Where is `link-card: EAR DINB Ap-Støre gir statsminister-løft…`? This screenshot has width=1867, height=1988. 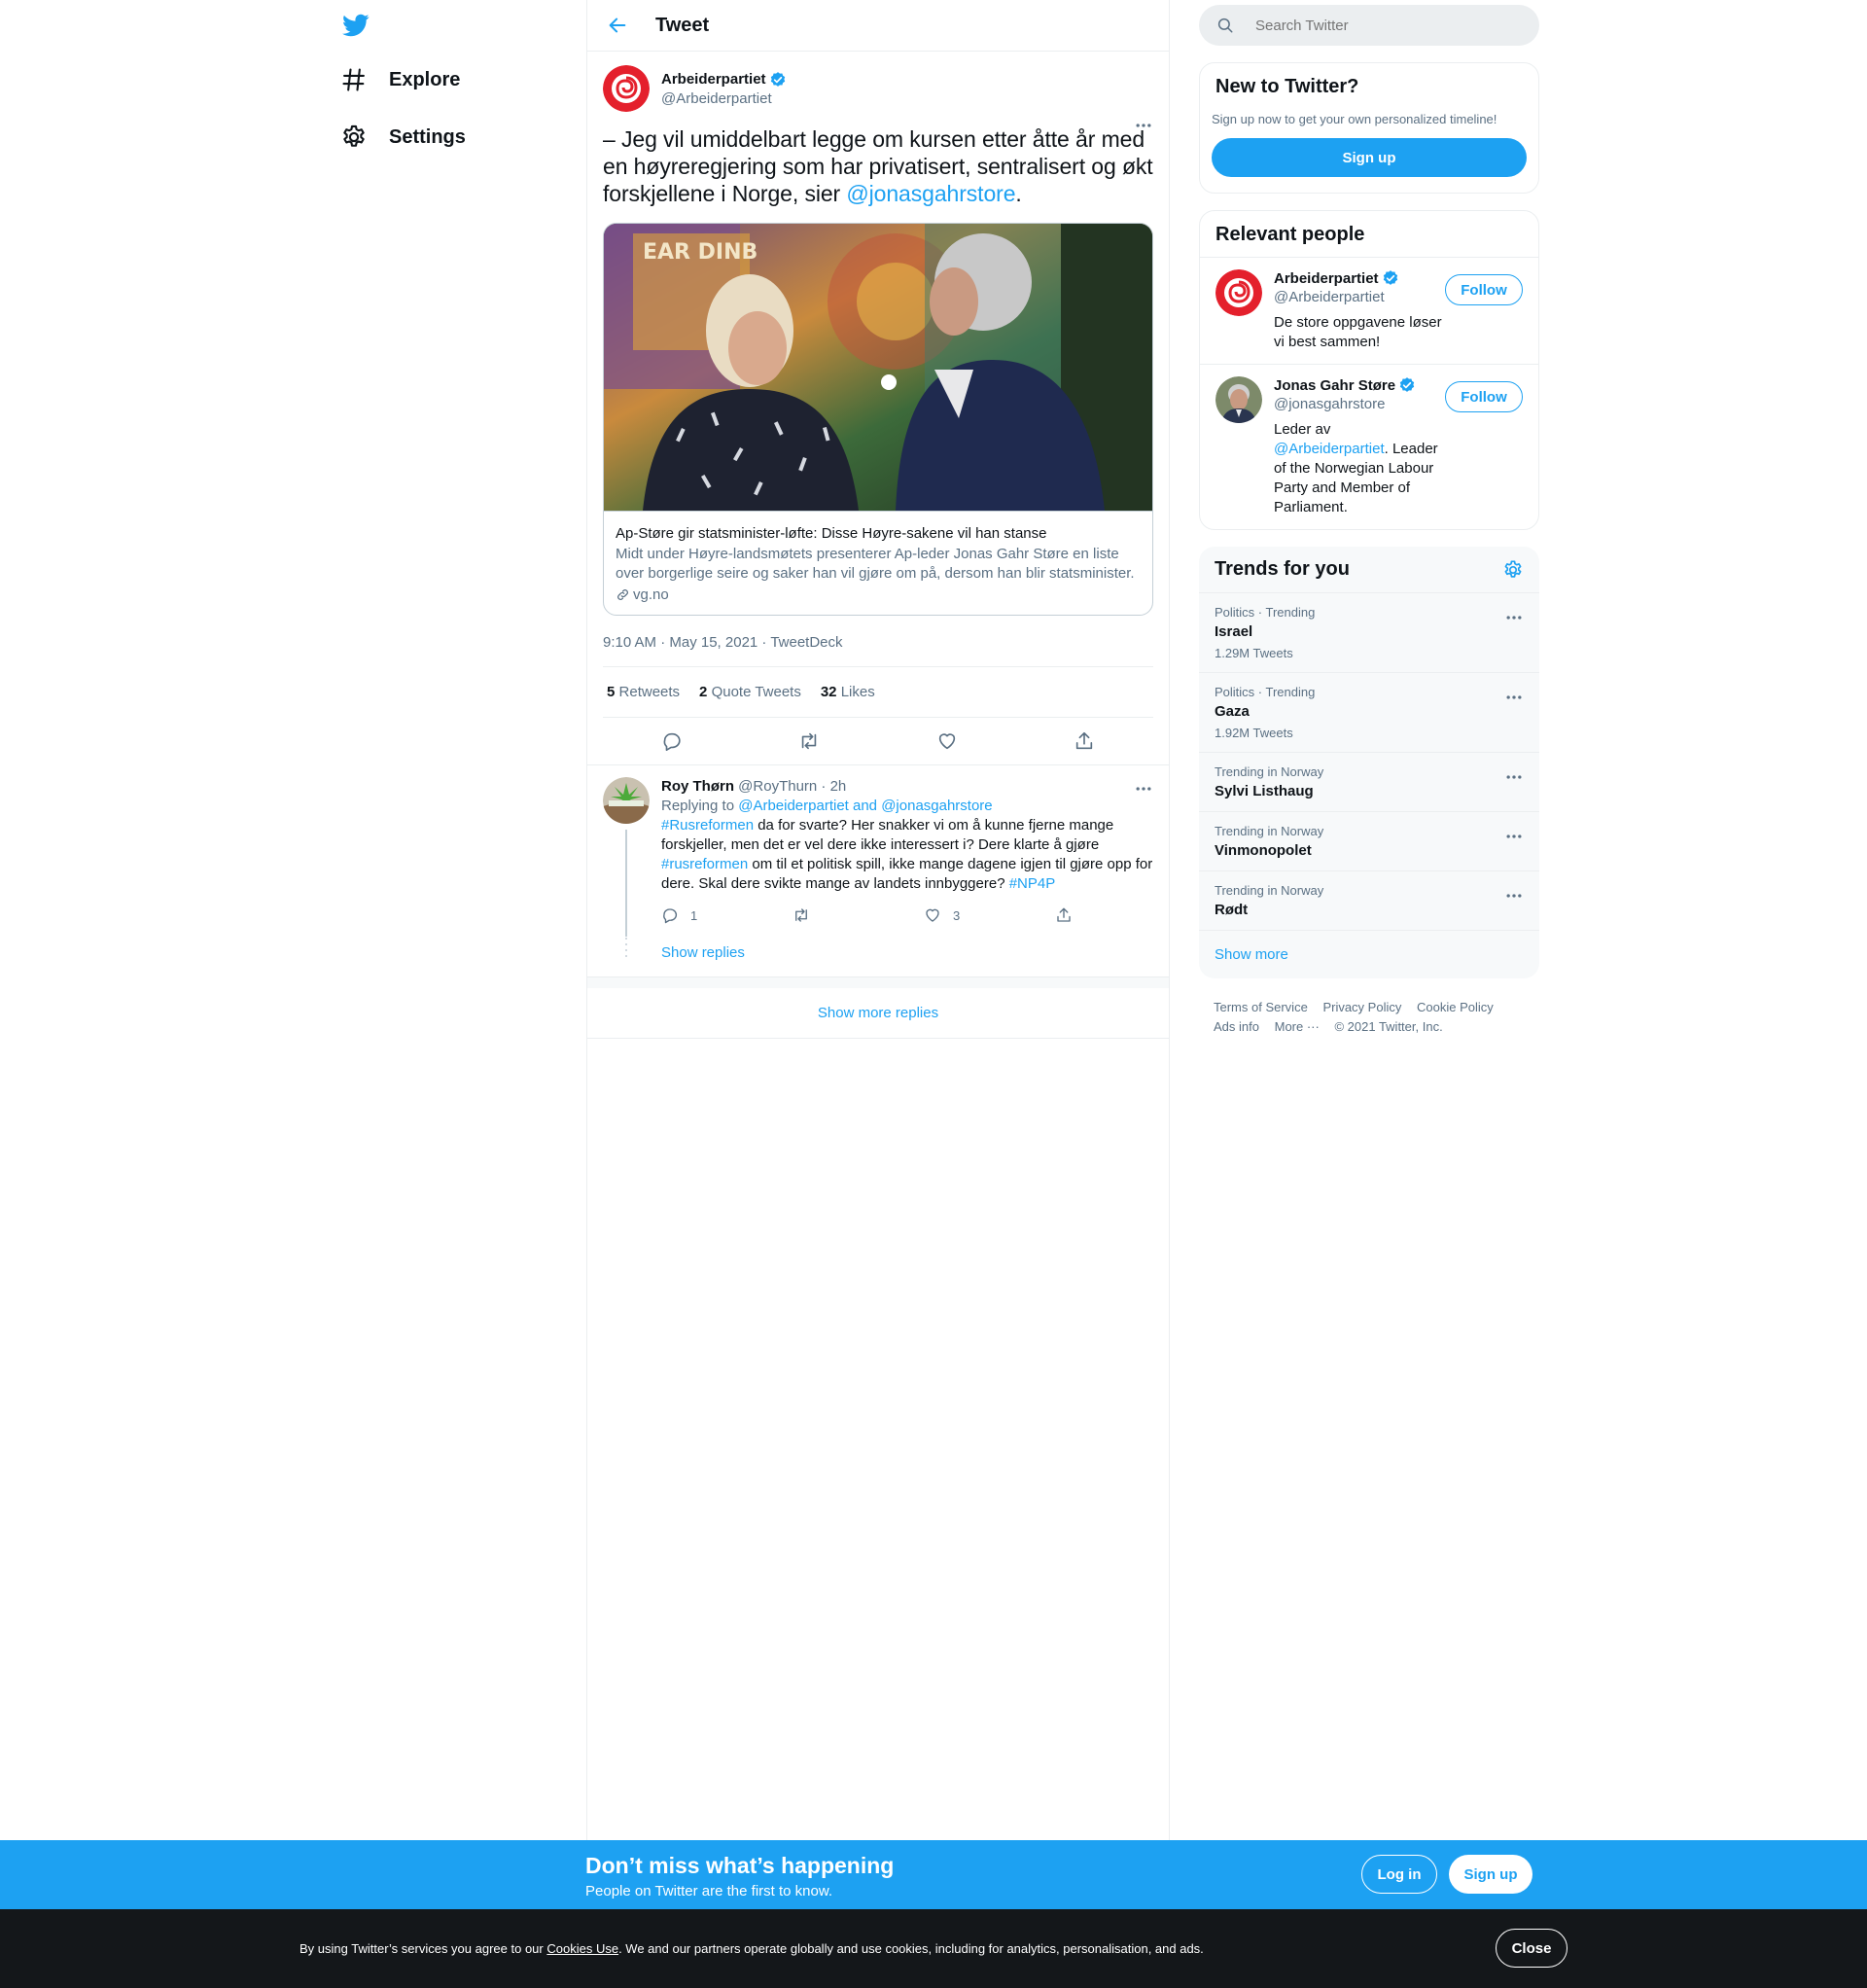 link-card: EAR DINB Ap-Støre gir statsminister-løft… is located at coordinates (878, 419).